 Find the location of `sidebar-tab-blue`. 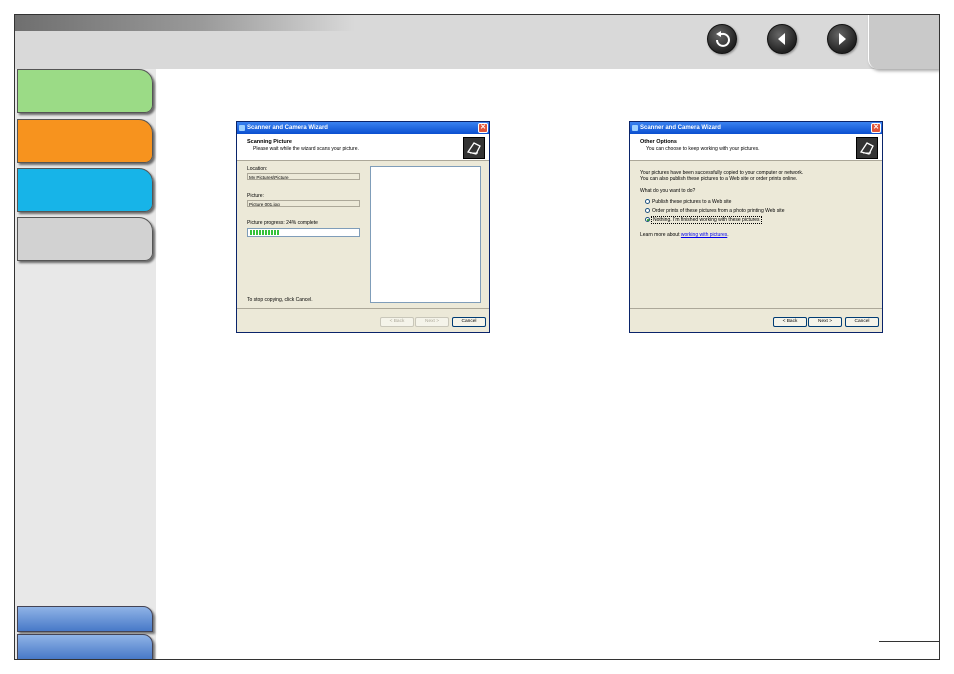

sidebar-tab-blue is located at coordinates (85, 190).